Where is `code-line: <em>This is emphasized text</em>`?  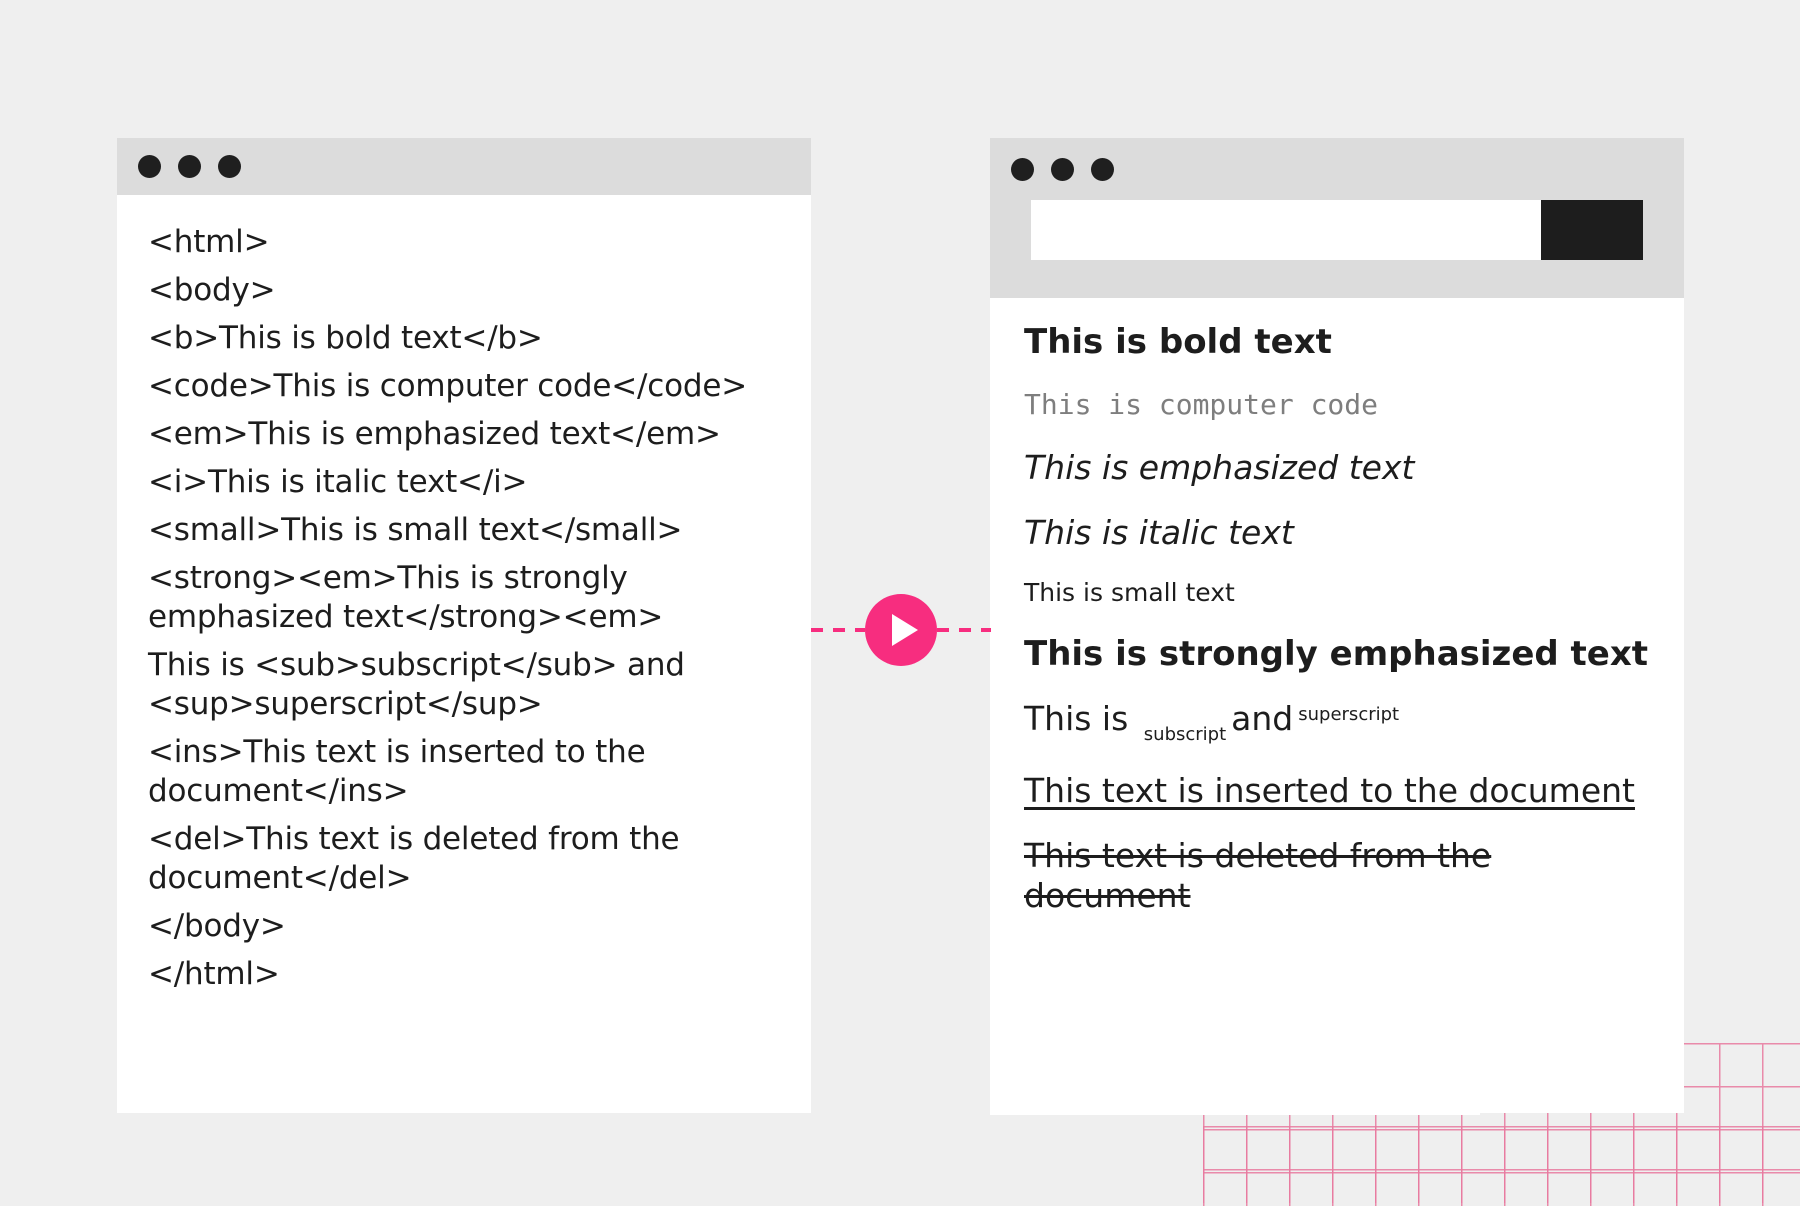 code-line: <em>This is emphasized text</em> is located at coordinates (434, 434).